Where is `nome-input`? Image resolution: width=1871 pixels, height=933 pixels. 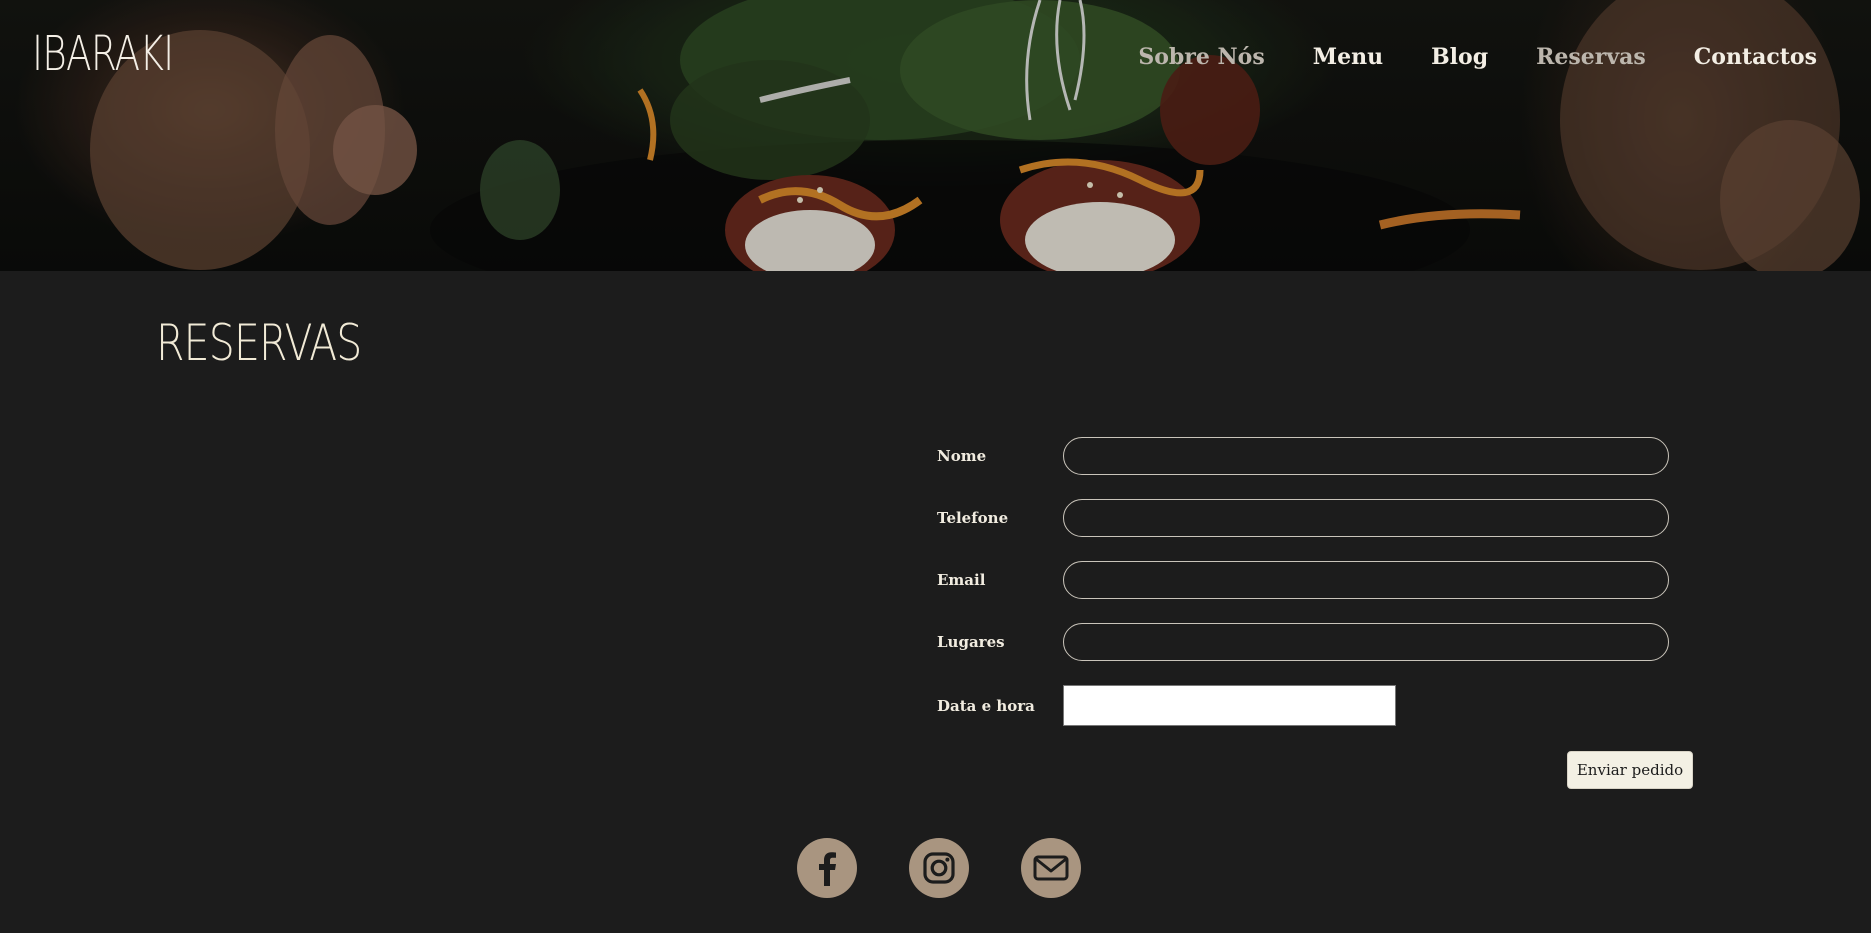 nome-input is located at coordinates (1366, 456).